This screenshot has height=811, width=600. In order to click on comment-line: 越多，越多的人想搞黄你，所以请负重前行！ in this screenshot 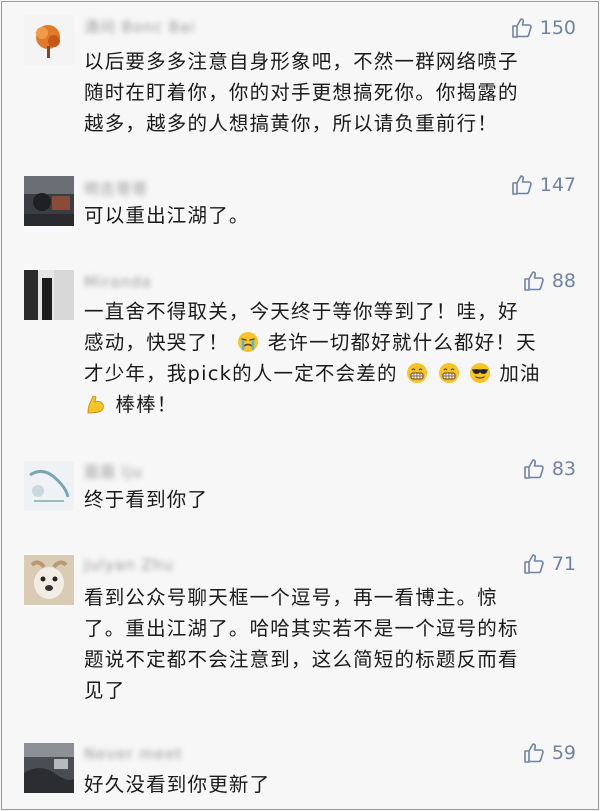, I will do `click(291, 123)`.